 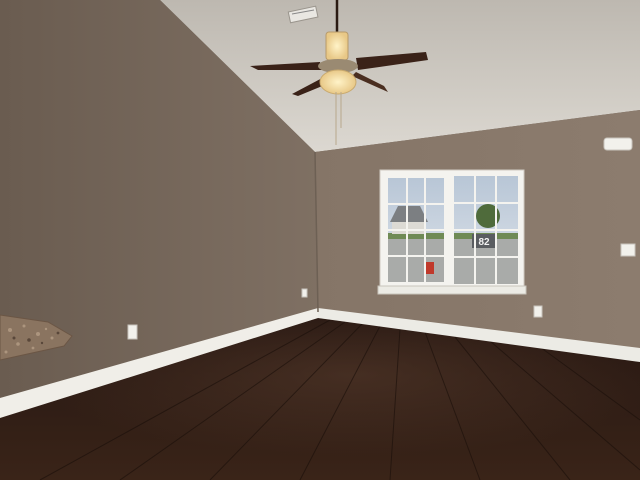 I want to click on fan-light-upper, so click(x=337, y=46).